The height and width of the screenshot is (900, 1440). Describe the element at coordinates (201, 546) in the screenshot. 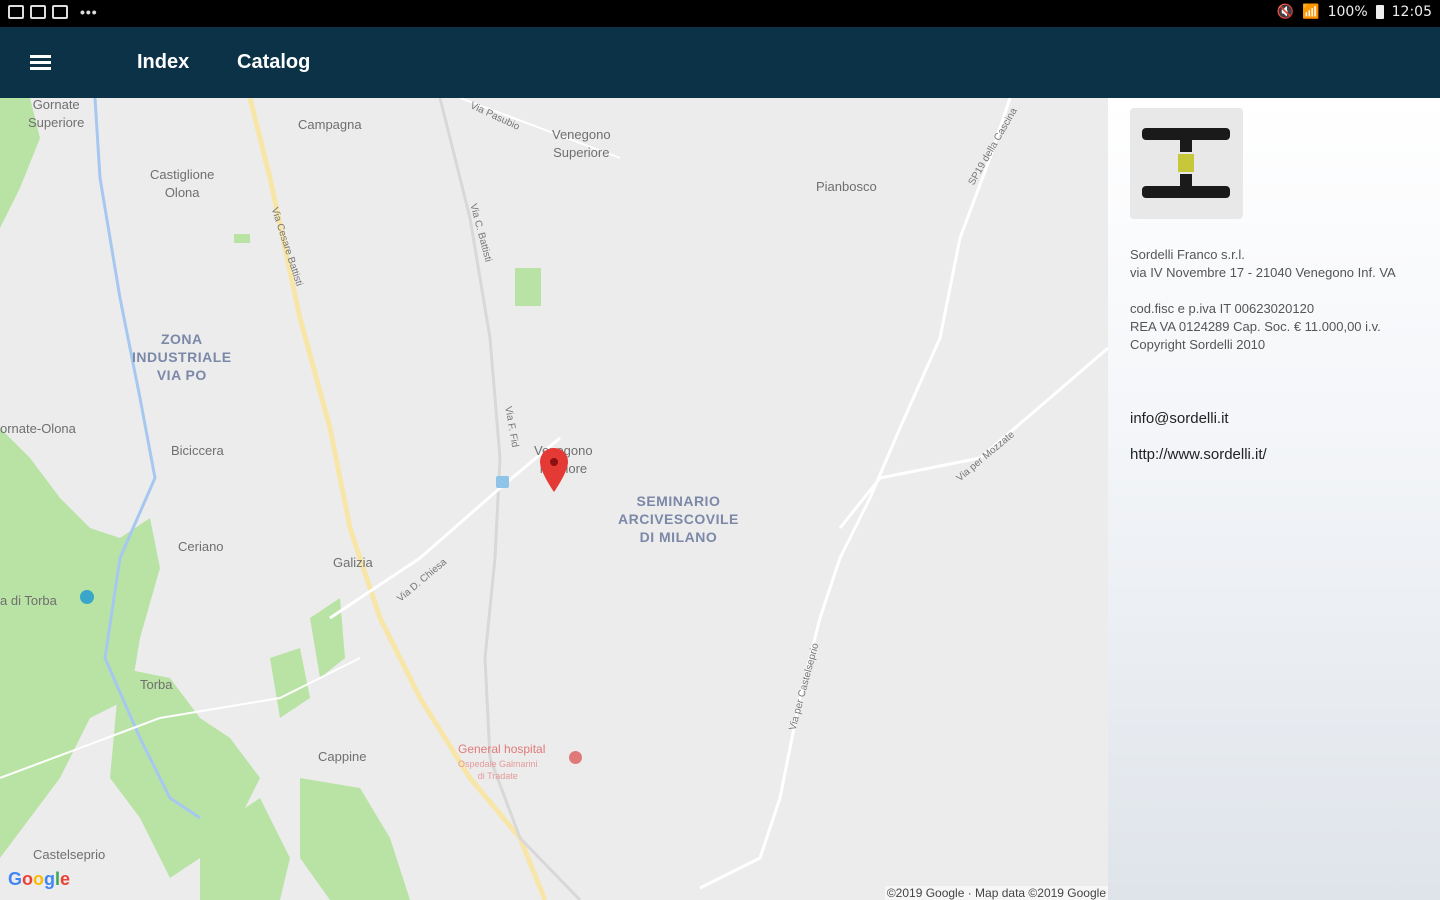

I see `label-ceriano: Ceriano` at that location.